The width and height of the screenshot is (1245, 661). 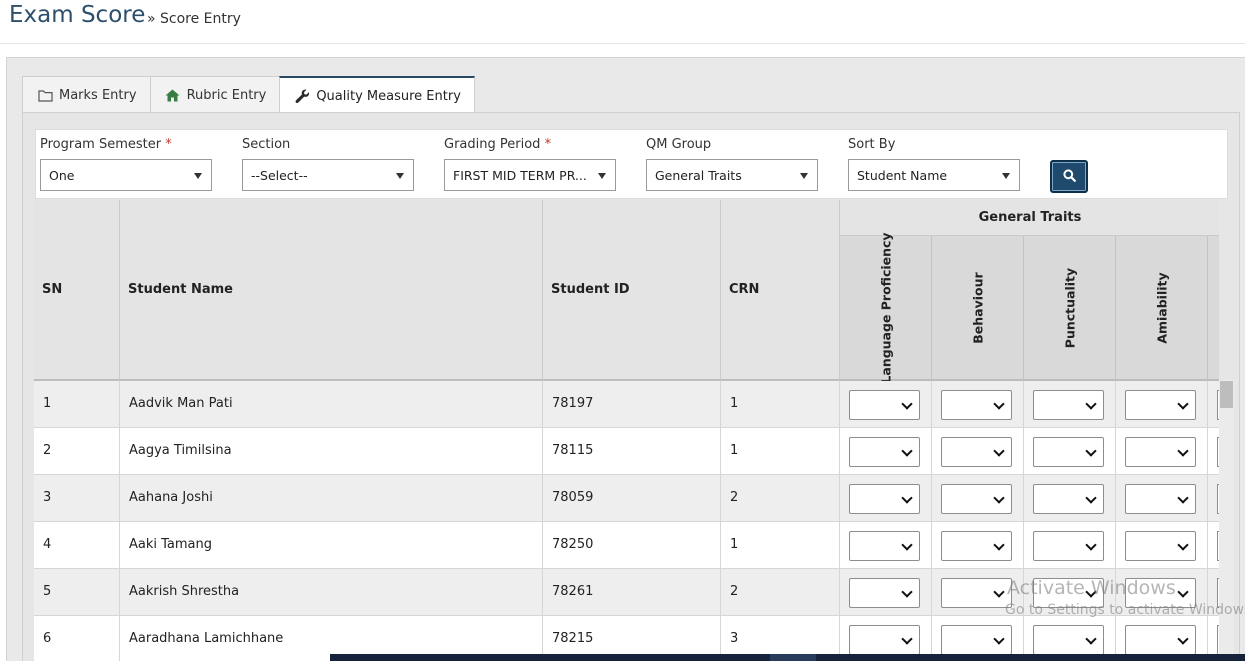 I want to click on search-icon, so click(x=1069, y=176).